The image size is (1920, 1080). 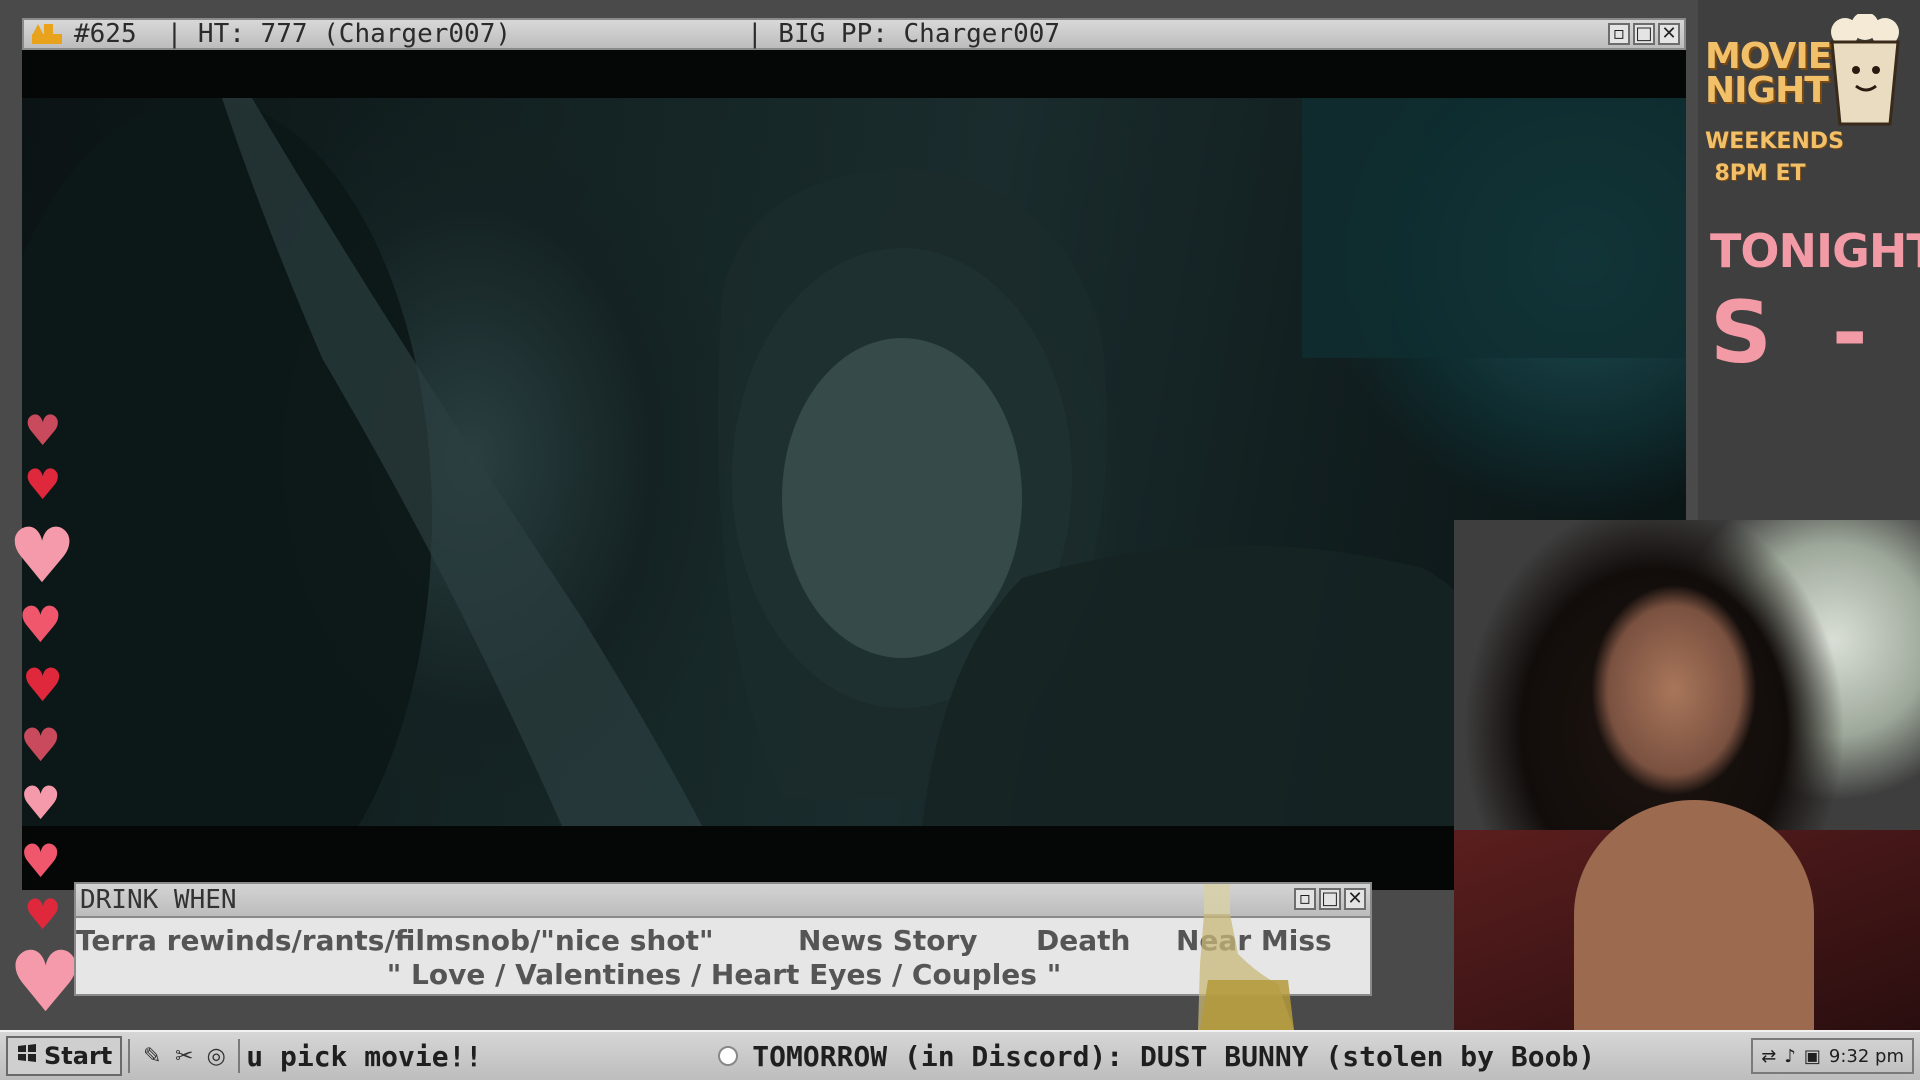 I want to click on maximize-button: □, so click(x=1644, y=34).